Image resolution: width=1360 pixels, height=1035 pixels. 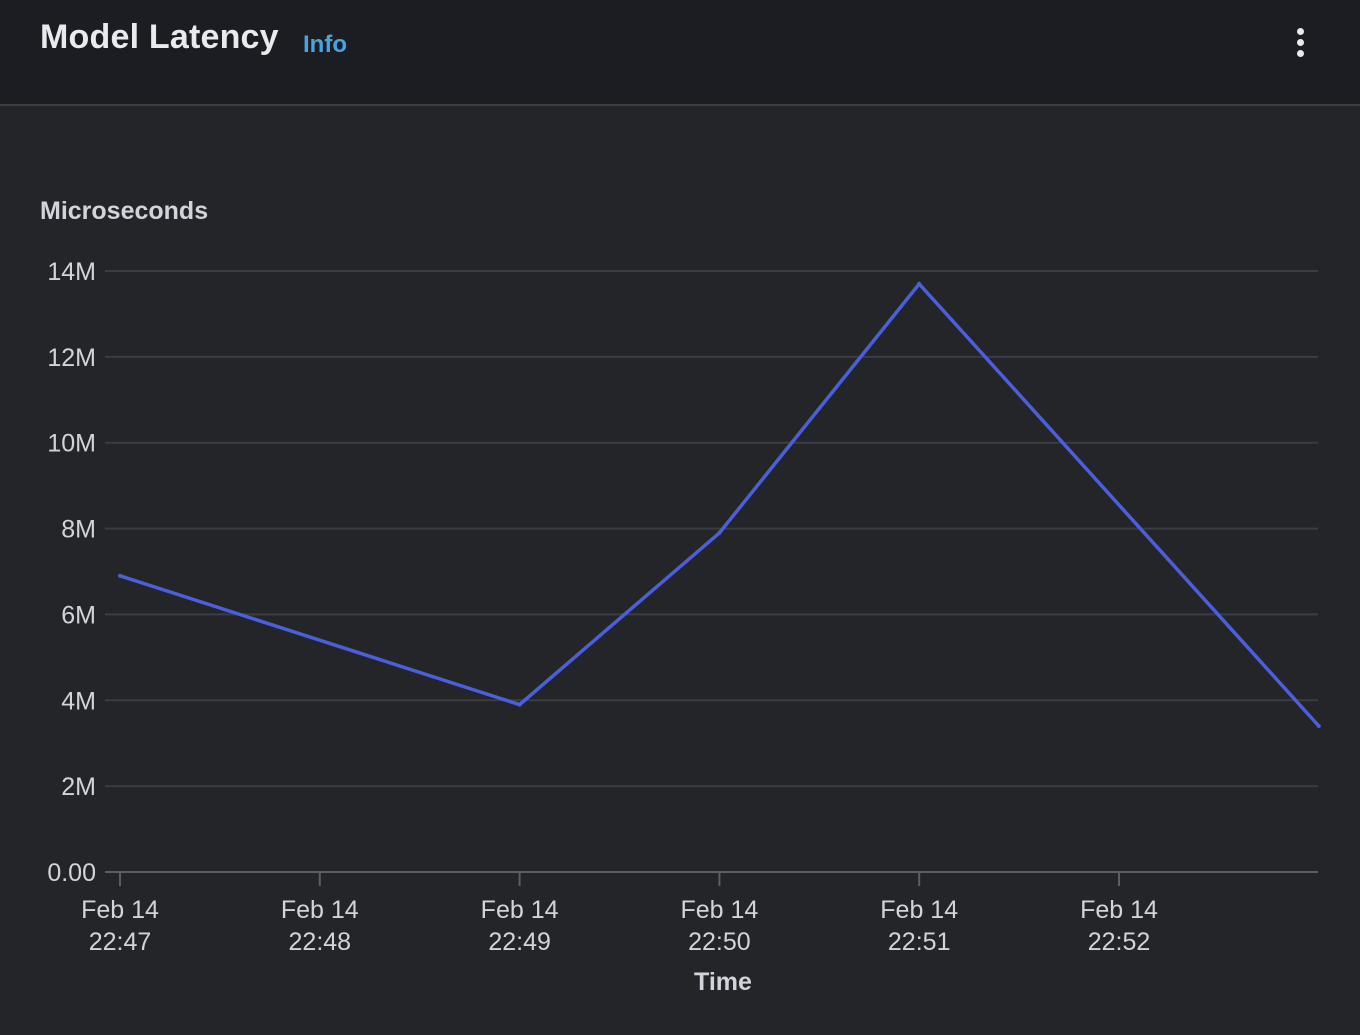 I want to click on x-tick-time-label: 22:49, so click(x=519, y=942).